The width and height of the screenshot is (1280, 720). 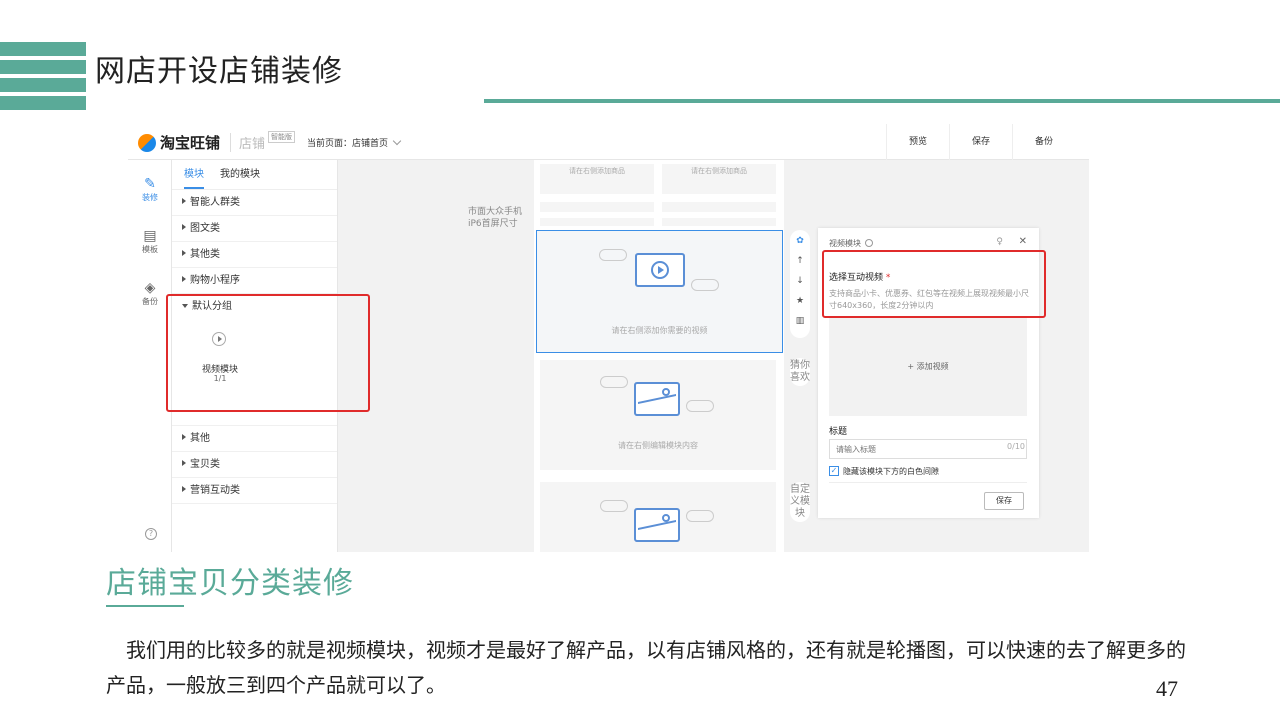 I want to click on taobao-logo-icon, so click(x=147, y=142).